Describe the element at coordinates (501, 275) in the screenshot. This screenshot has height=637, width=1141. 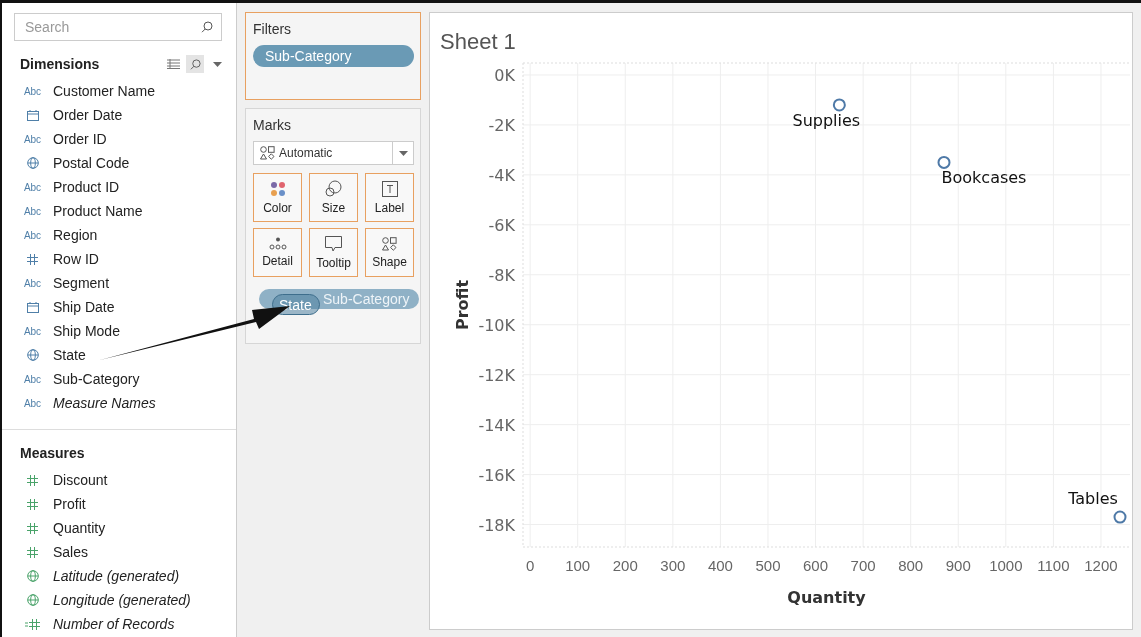
I see `y-tick-label: -8K` at that location.